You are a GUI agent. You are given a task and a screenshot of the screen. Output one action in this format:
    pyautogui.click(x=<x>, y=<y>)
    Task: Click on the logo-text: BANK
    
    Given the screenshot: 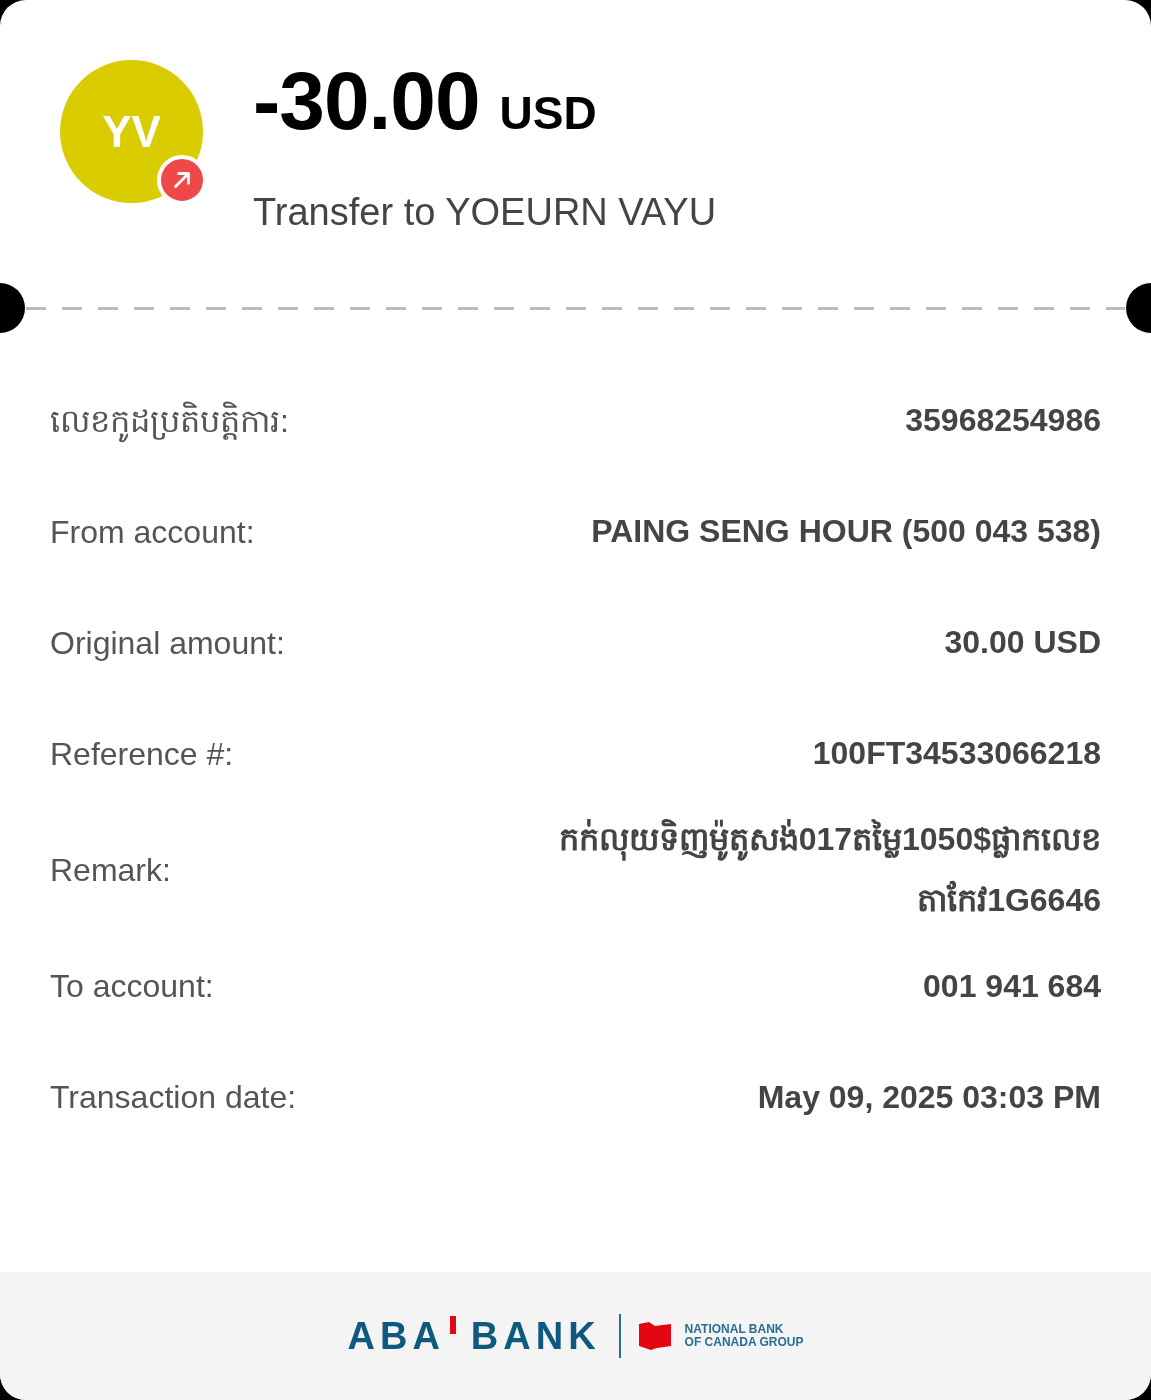 What is the action you would take?
    pyautogui.click(x=535, y=1336)
    